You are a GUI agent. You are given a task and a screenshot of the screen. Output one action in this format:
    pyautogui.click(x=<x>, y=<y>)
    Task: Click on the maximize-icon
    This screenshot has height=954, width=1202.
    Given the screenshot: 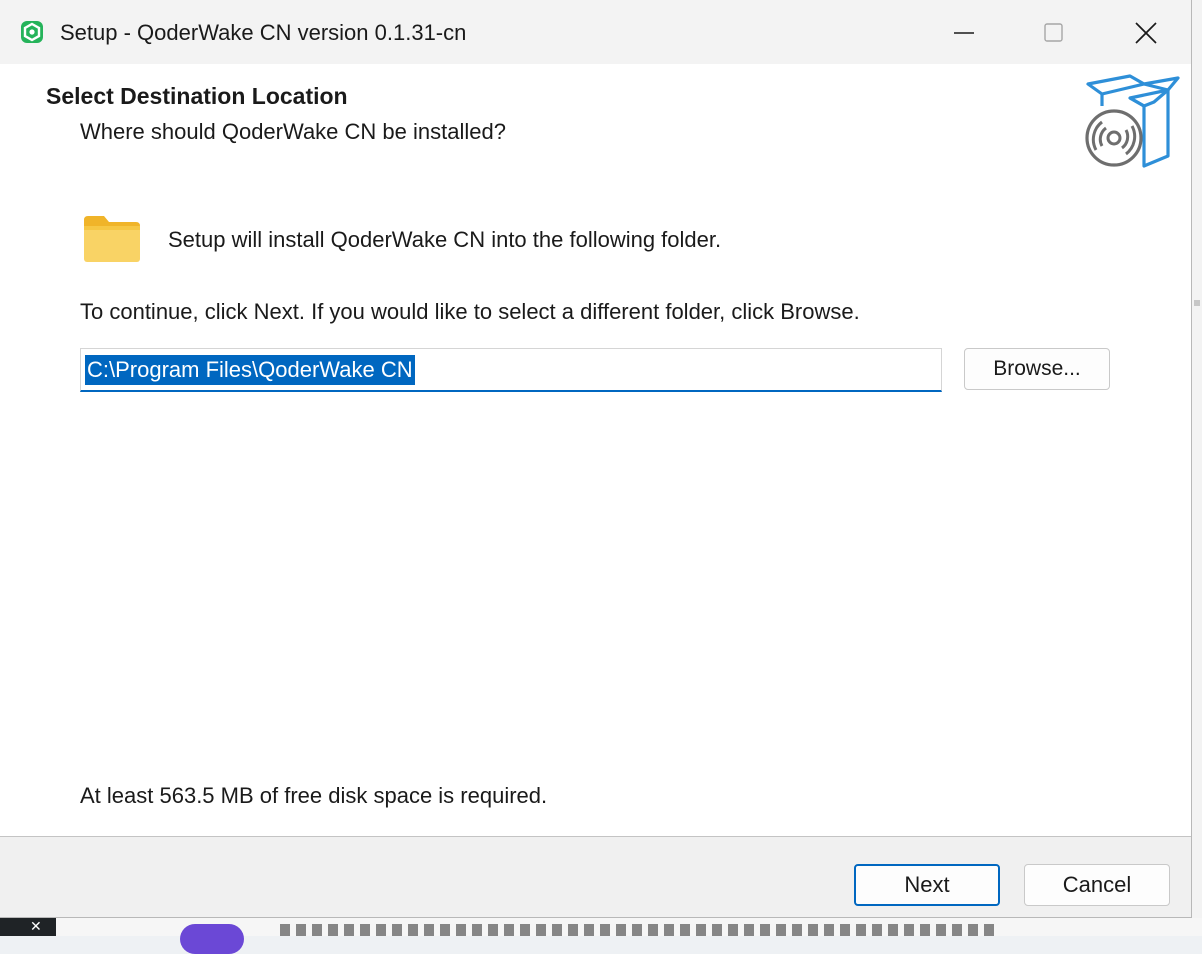 What is the action you would take?
    pyautogui.click(x=1053, y=32)
    